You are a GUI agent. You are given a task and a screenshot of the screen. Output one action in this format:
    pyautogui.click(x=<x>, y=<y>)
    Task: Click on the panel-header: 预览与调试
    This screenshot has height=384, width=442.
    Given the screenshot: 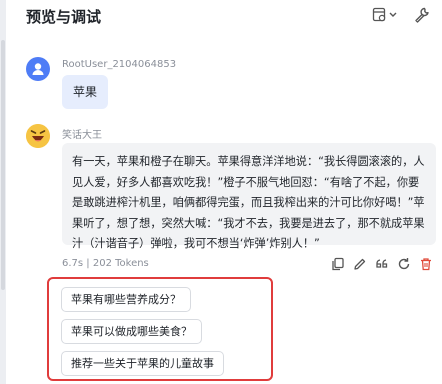 What is the action you would take?
    pyautogui.click(x=234, y=15)
    